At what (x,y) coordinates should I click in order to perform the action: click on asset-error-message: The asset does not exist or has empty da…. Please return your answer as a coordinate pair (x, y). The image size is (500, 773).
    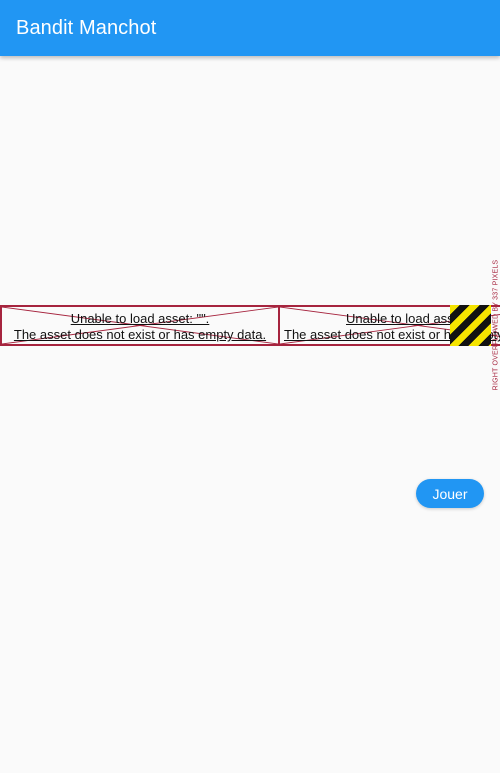
    Looking at the image, I should click on (140, 334).